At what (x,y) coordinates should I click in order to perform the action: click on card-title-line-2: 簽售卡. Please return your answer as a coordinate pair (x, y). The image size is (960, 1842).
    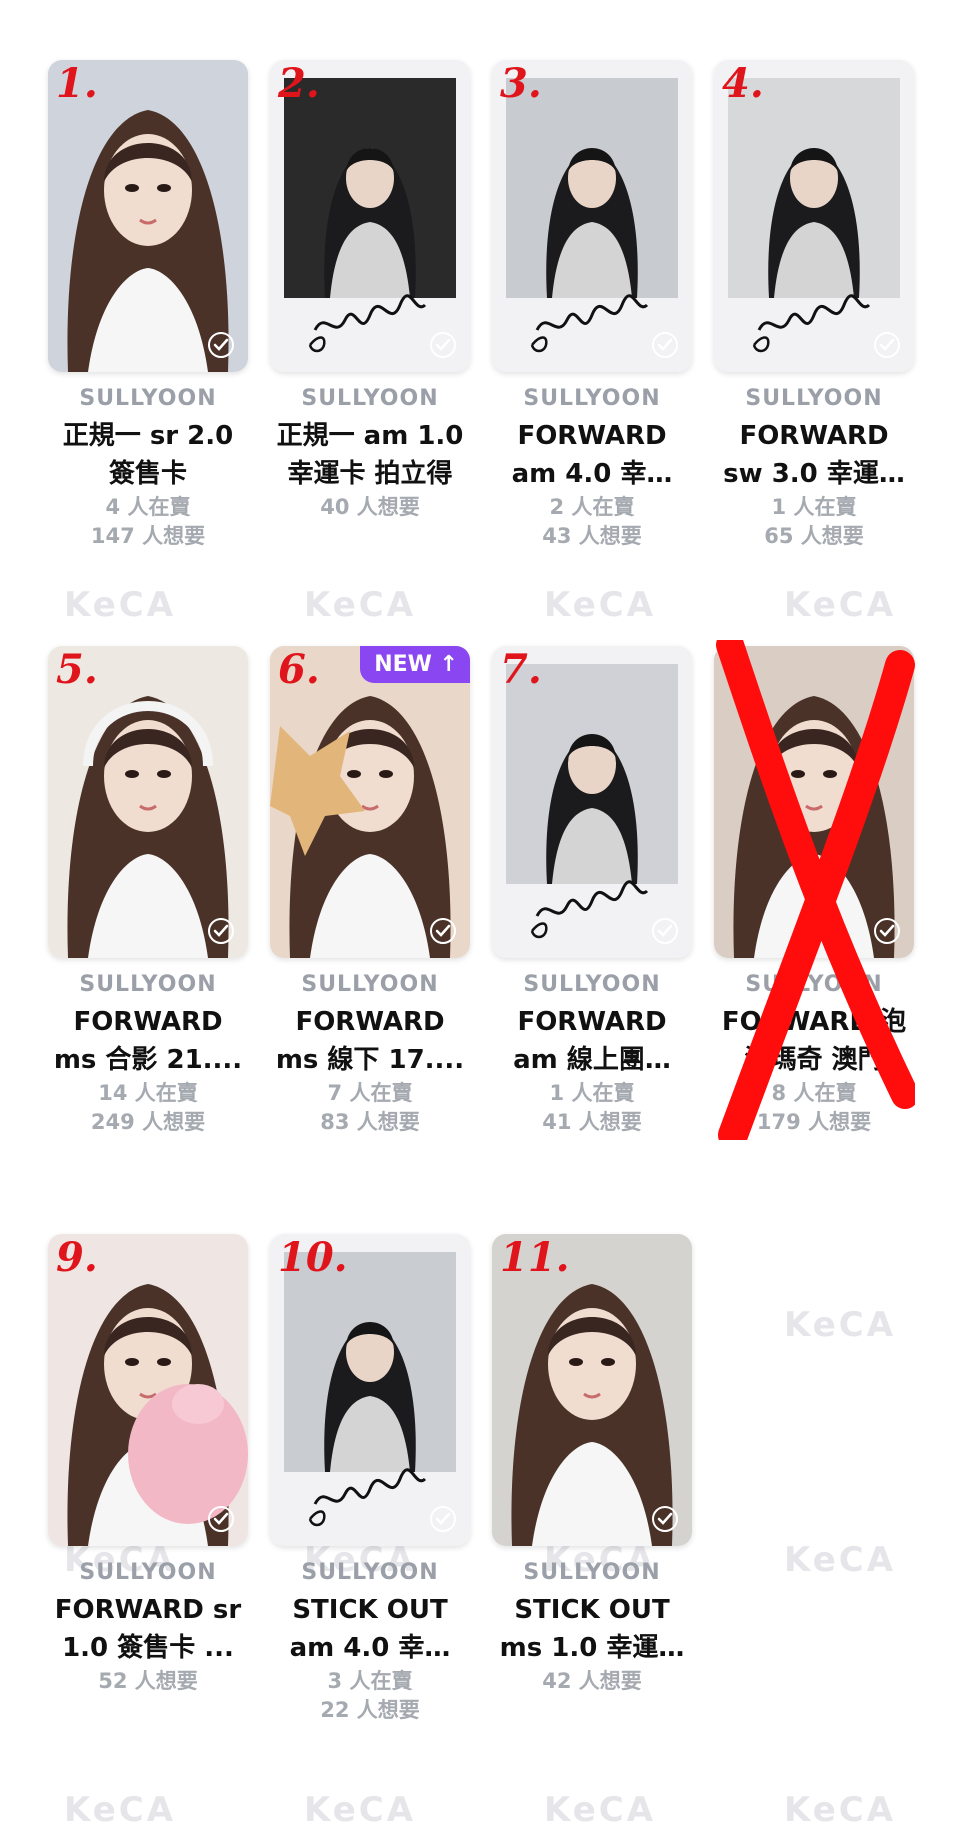
    Looking at the image, I should click on (147, 474).